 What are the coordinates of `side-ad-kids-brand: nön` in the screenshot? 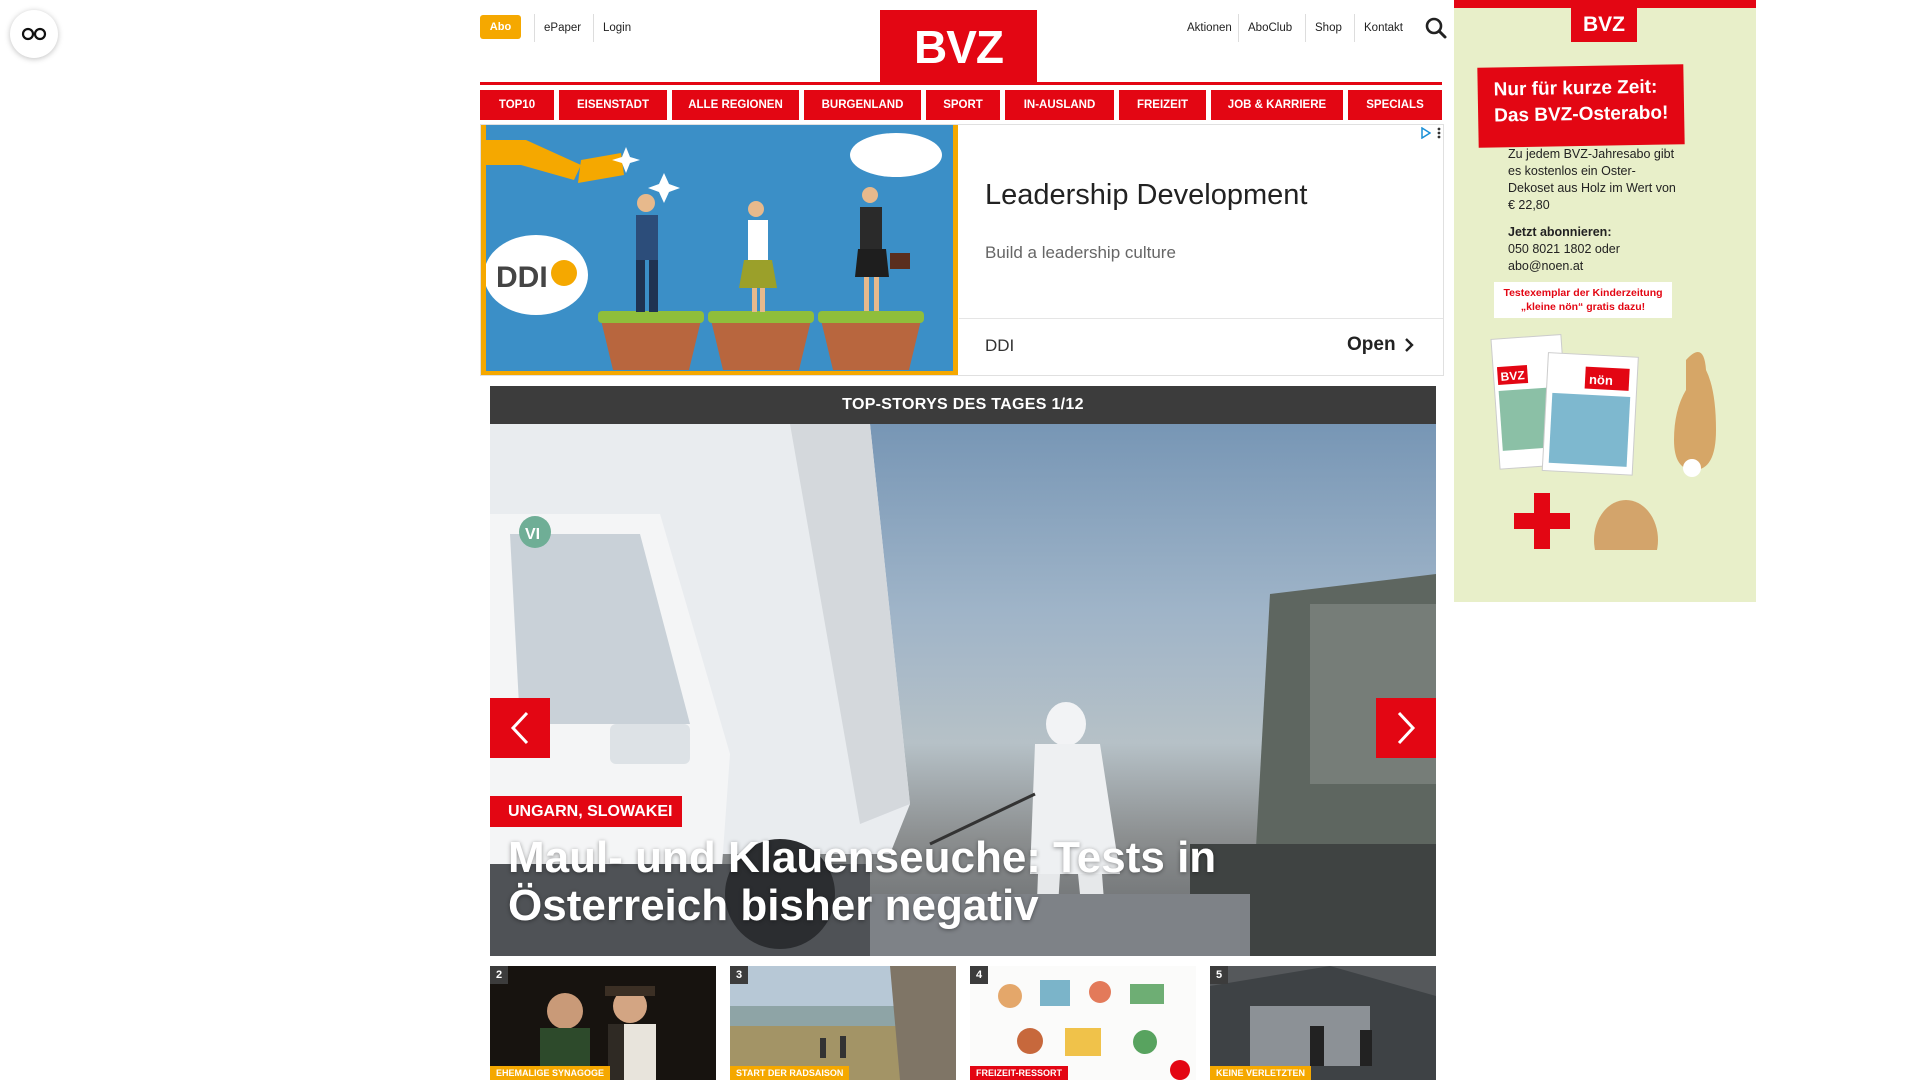 It's located at (1601, 380).